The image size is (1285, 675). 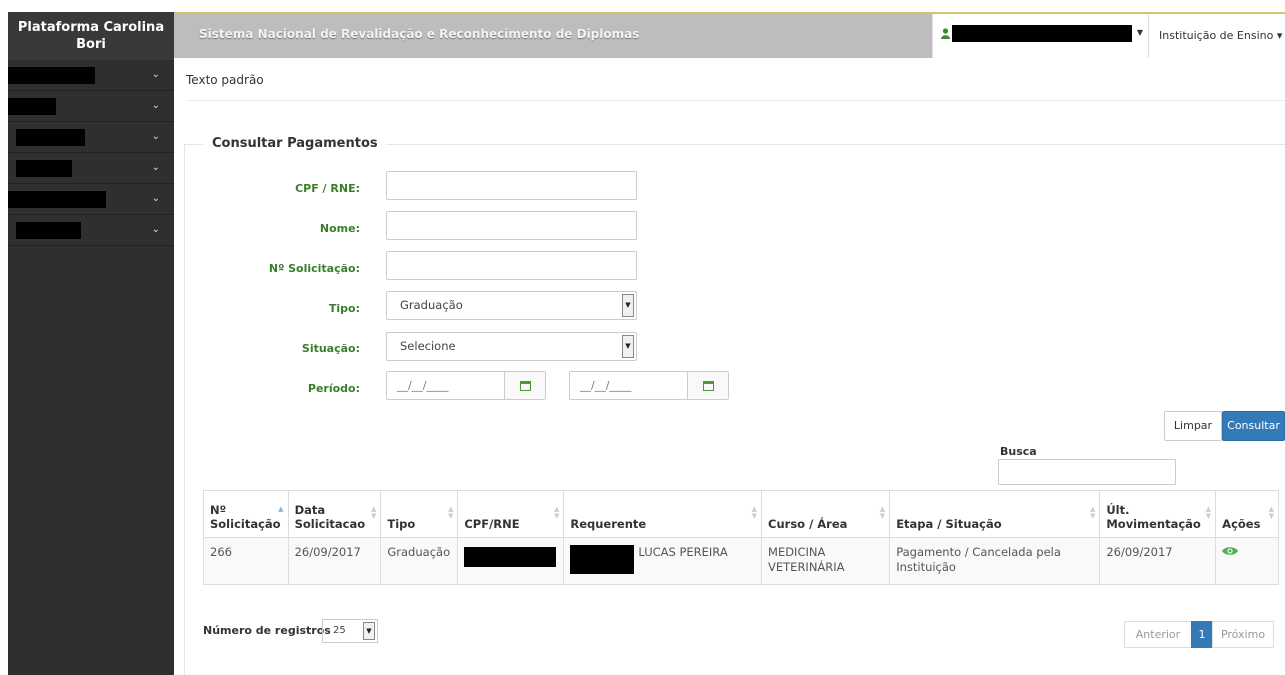 What do you see at coordinates (91, 36) in the screenshot?
I see `brand-title: Plataforma Carolina Bori` at bounding box center [91, 36].